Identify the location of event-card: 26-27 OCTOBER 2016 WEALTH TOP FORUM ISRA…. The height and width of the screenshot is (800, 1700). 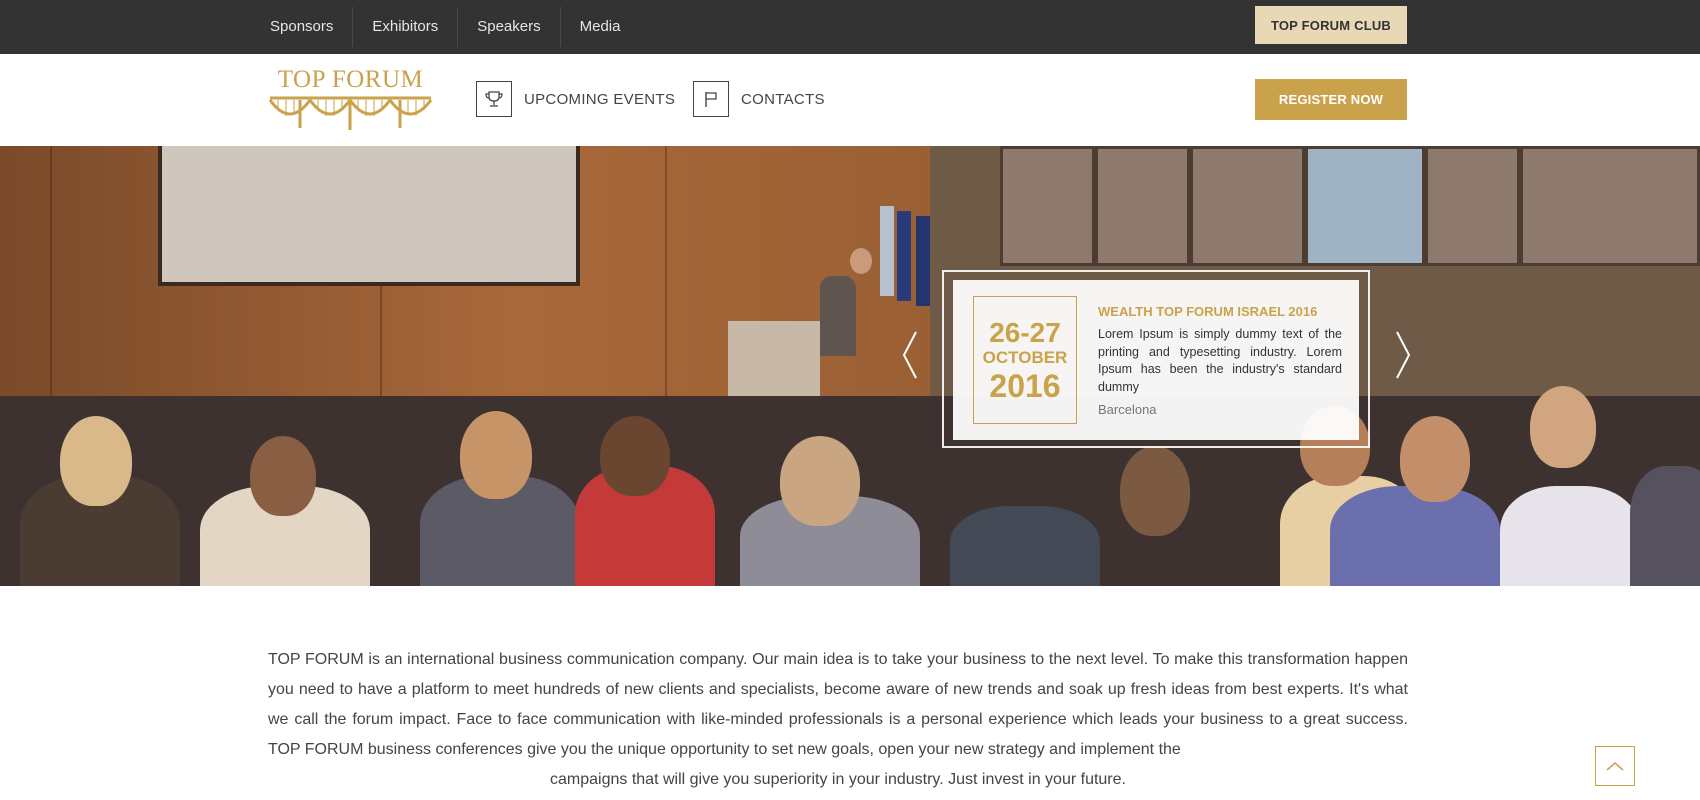
(1156, 360).